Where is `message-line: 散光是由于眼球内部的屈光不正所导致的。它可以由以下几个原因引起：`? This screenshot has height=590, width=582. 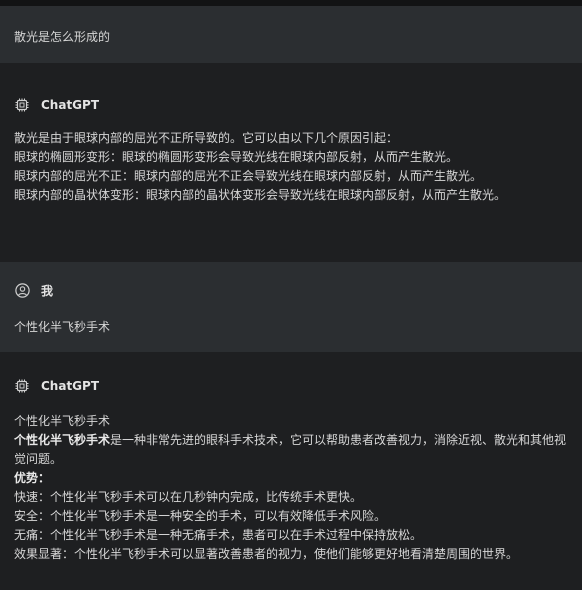
message-line: 散光是由于眼球内部的屈光不正所导致的。它可以由以下几个原因引起： is located at coordinates (206, 138).